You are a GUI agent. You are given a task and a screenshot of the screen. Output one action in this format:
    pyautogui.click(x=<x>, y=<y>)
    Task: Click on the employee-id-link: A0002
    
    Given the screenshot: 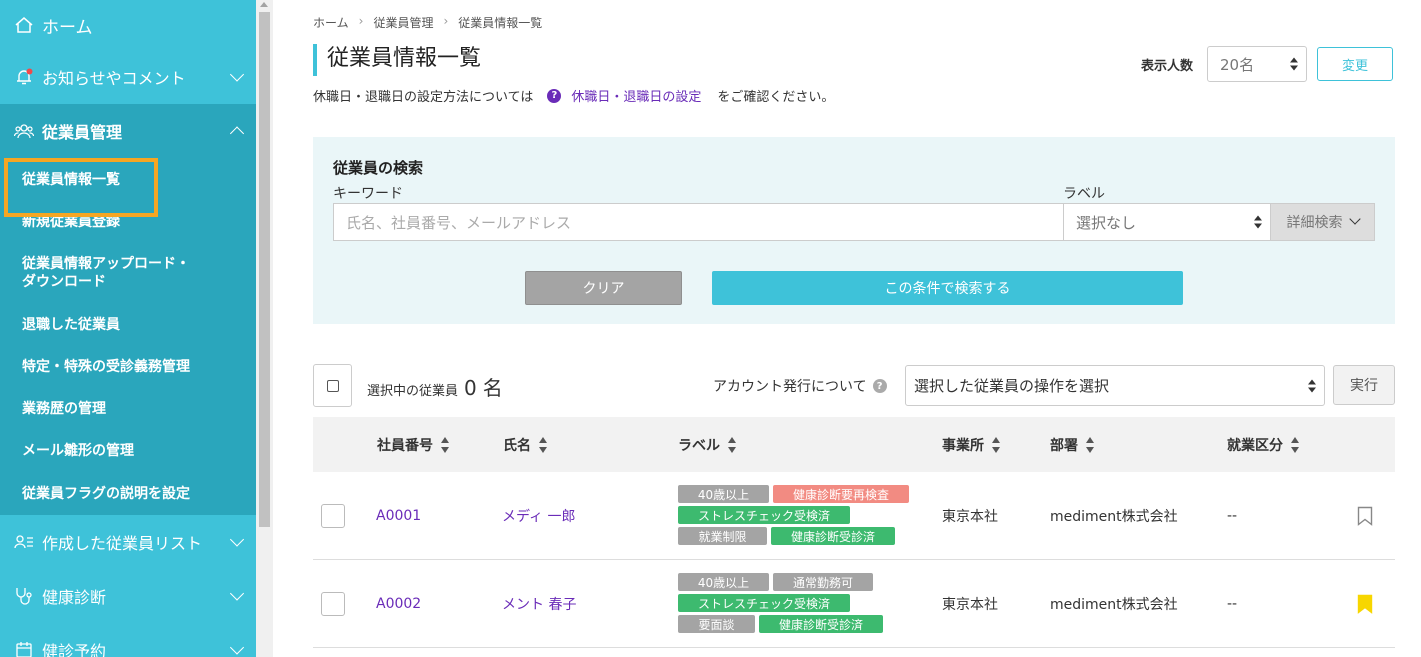 What is the action you would take?
    pyautogui.click(x=398, y=604)
    